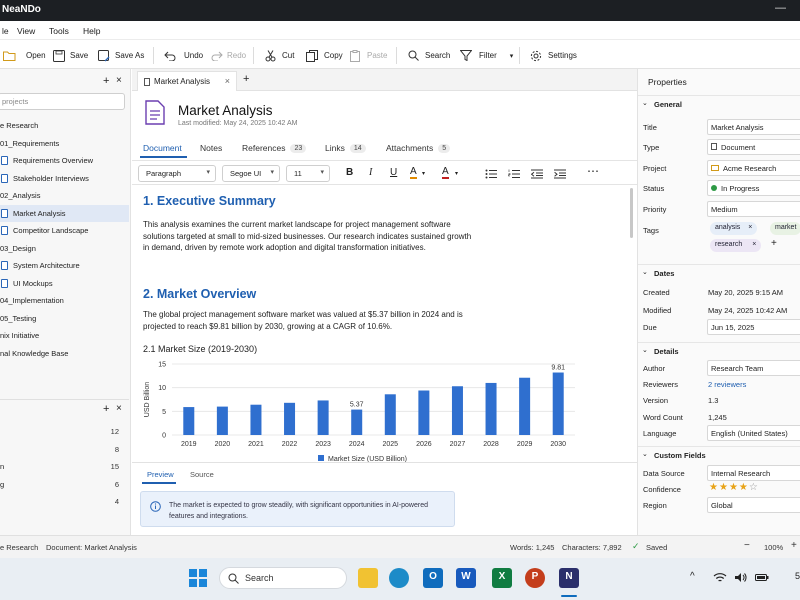 This screenshot has height=600, width=800. I want to click on sidebar-item: Stakeholder Interviews, so click(64, 178).